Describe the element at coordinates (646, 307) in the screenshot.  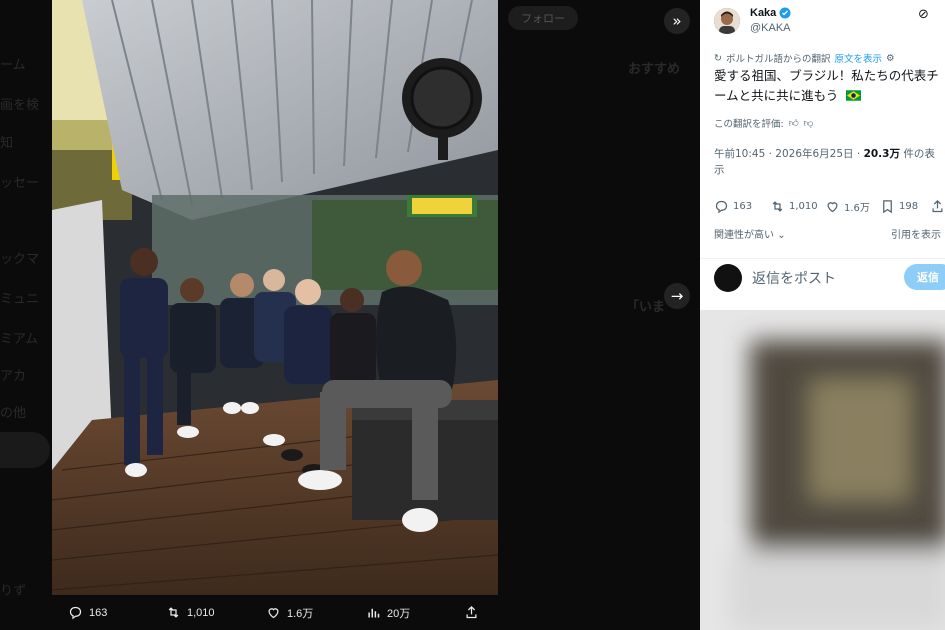
I see `ghost-text: 「いま` at that location.